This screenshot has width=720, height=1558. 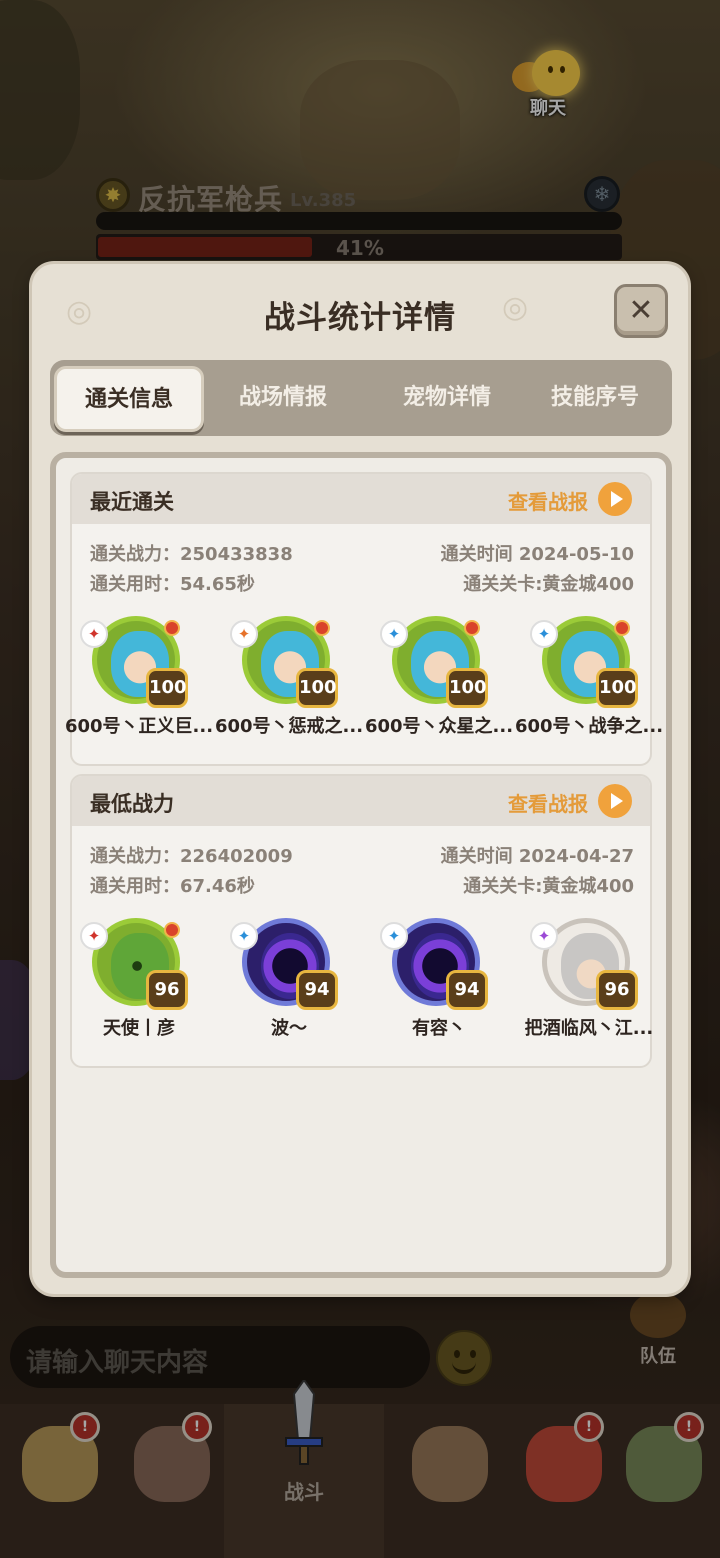 What do you see at coordinates (172, 886) in the screenshot?
I see `clear-duration: 通关用时：67.46秒` at bounding box center [172, 886].